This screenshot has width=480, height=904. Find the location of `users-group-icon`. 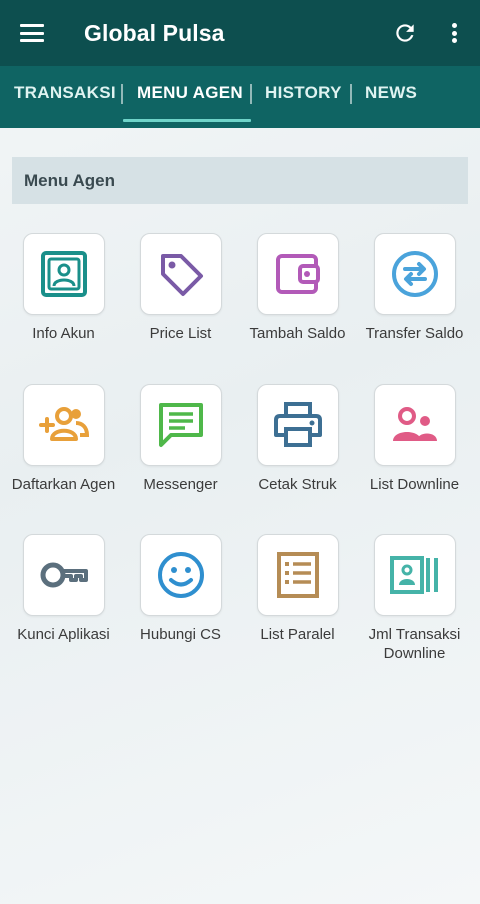

users-group-icon is located at coordinates (414, 424).